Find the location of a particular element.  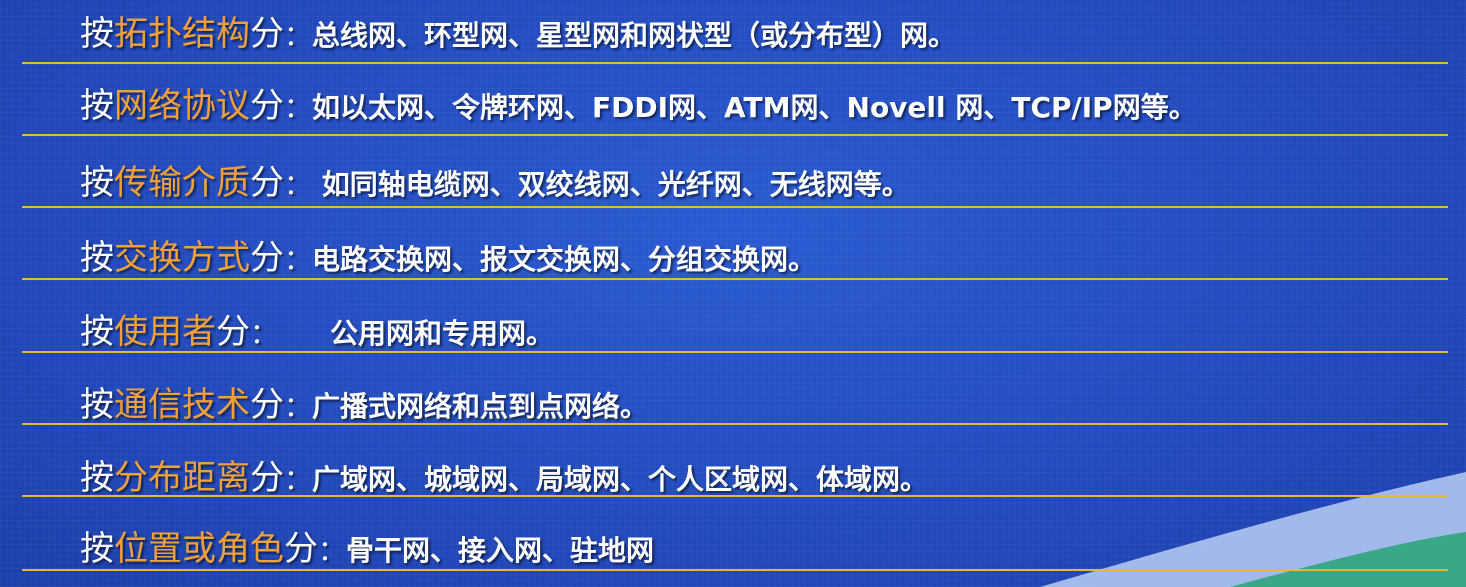

row-user: 按使用者分： 公用网和专用网。 is located at coordinates (733, 328).